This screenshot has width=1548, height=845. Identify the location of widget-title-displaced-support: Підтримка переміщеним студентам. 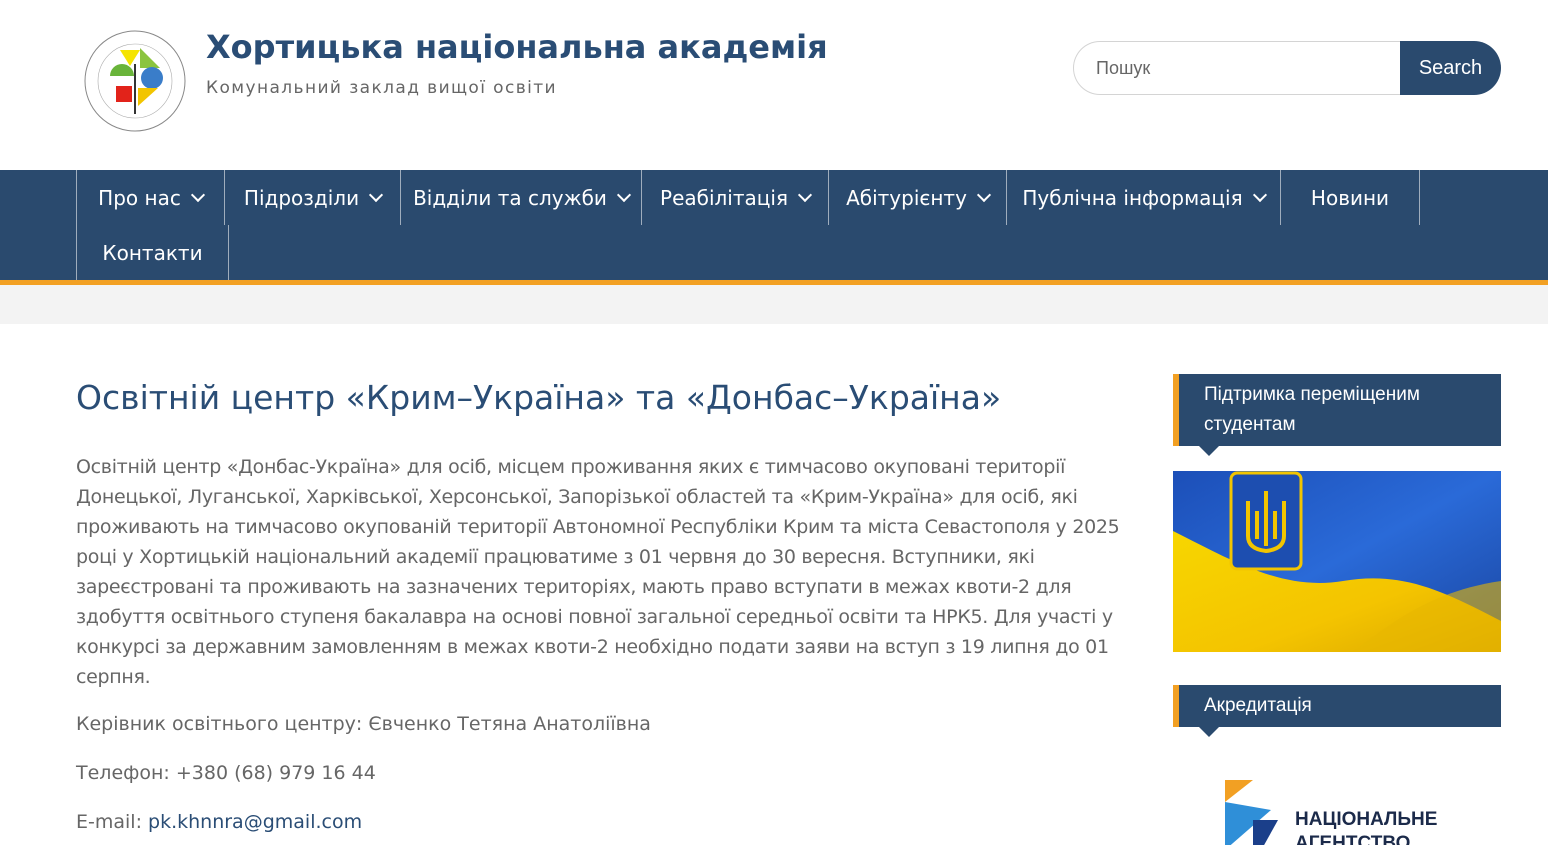
(1337, 415).